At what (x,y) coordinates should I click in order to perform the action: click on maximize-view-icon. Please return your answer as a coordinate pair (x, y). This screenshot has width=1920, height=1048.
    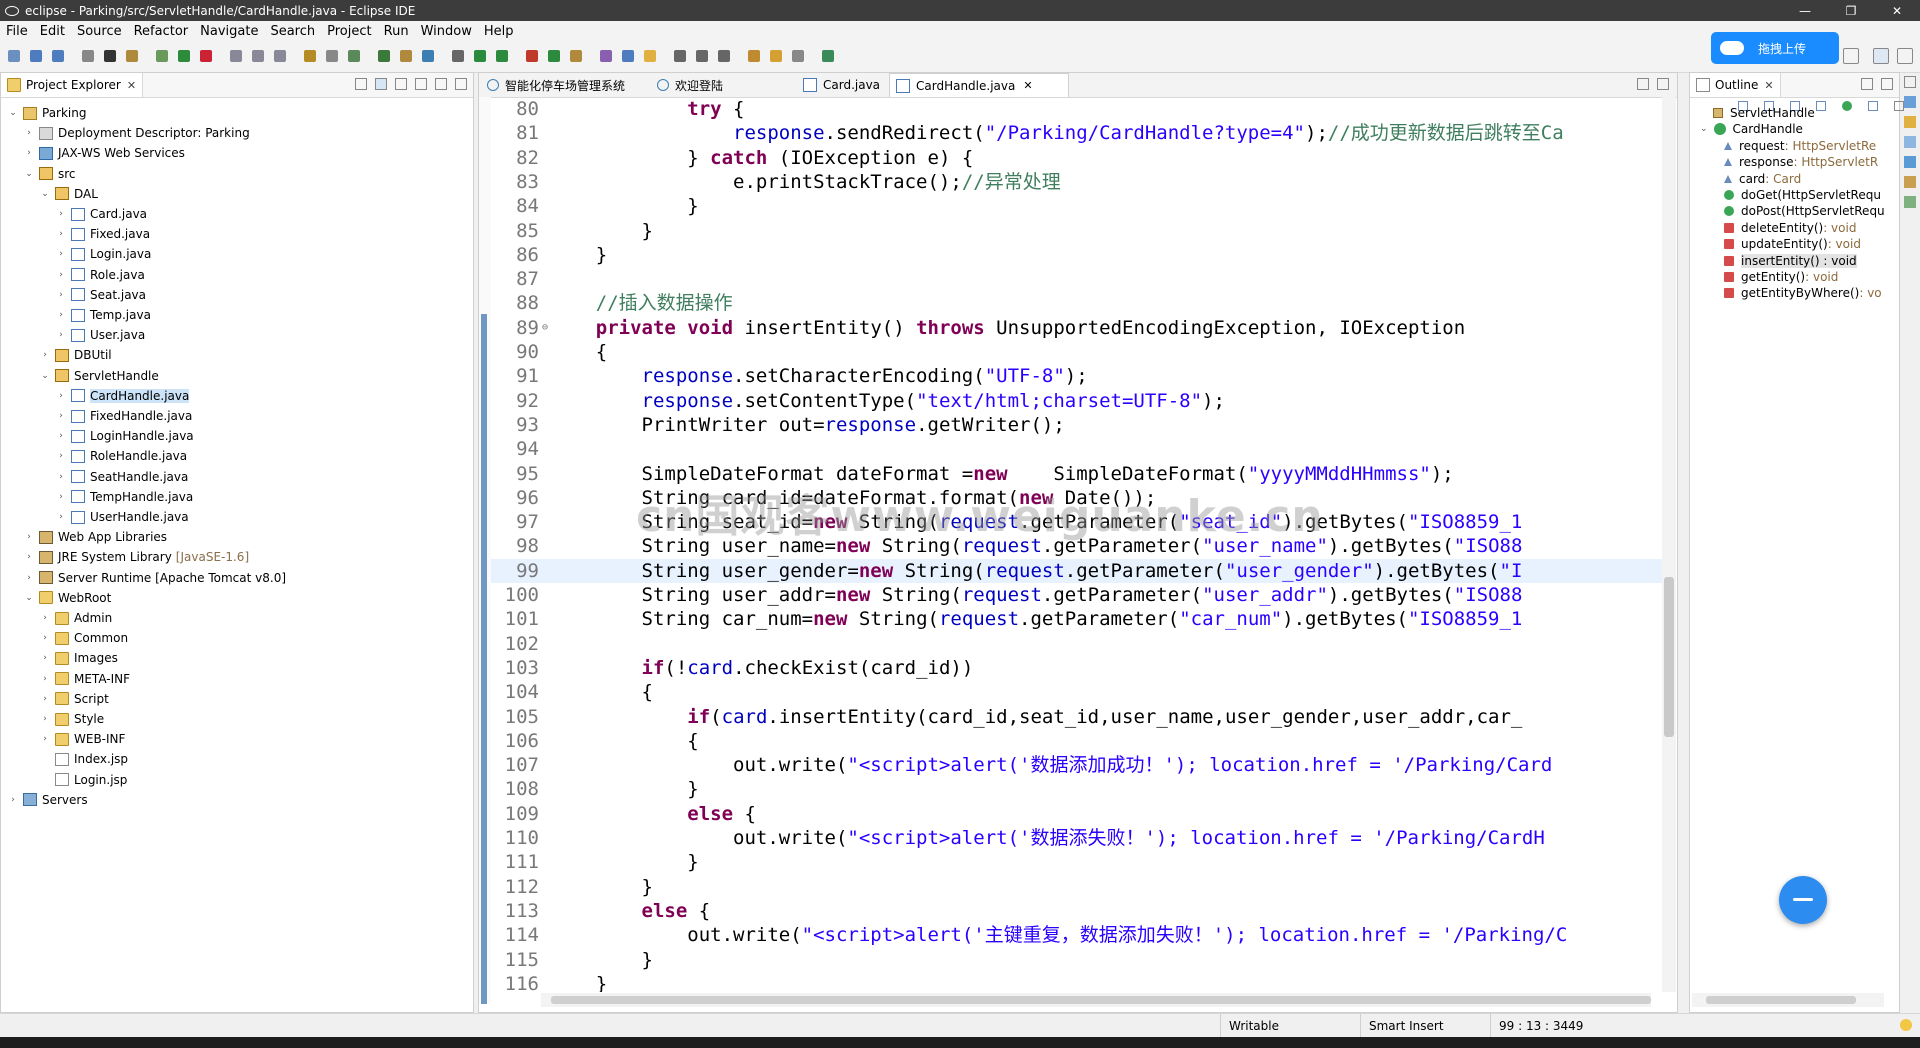
    Looking at the image, I should click on (461, 84).